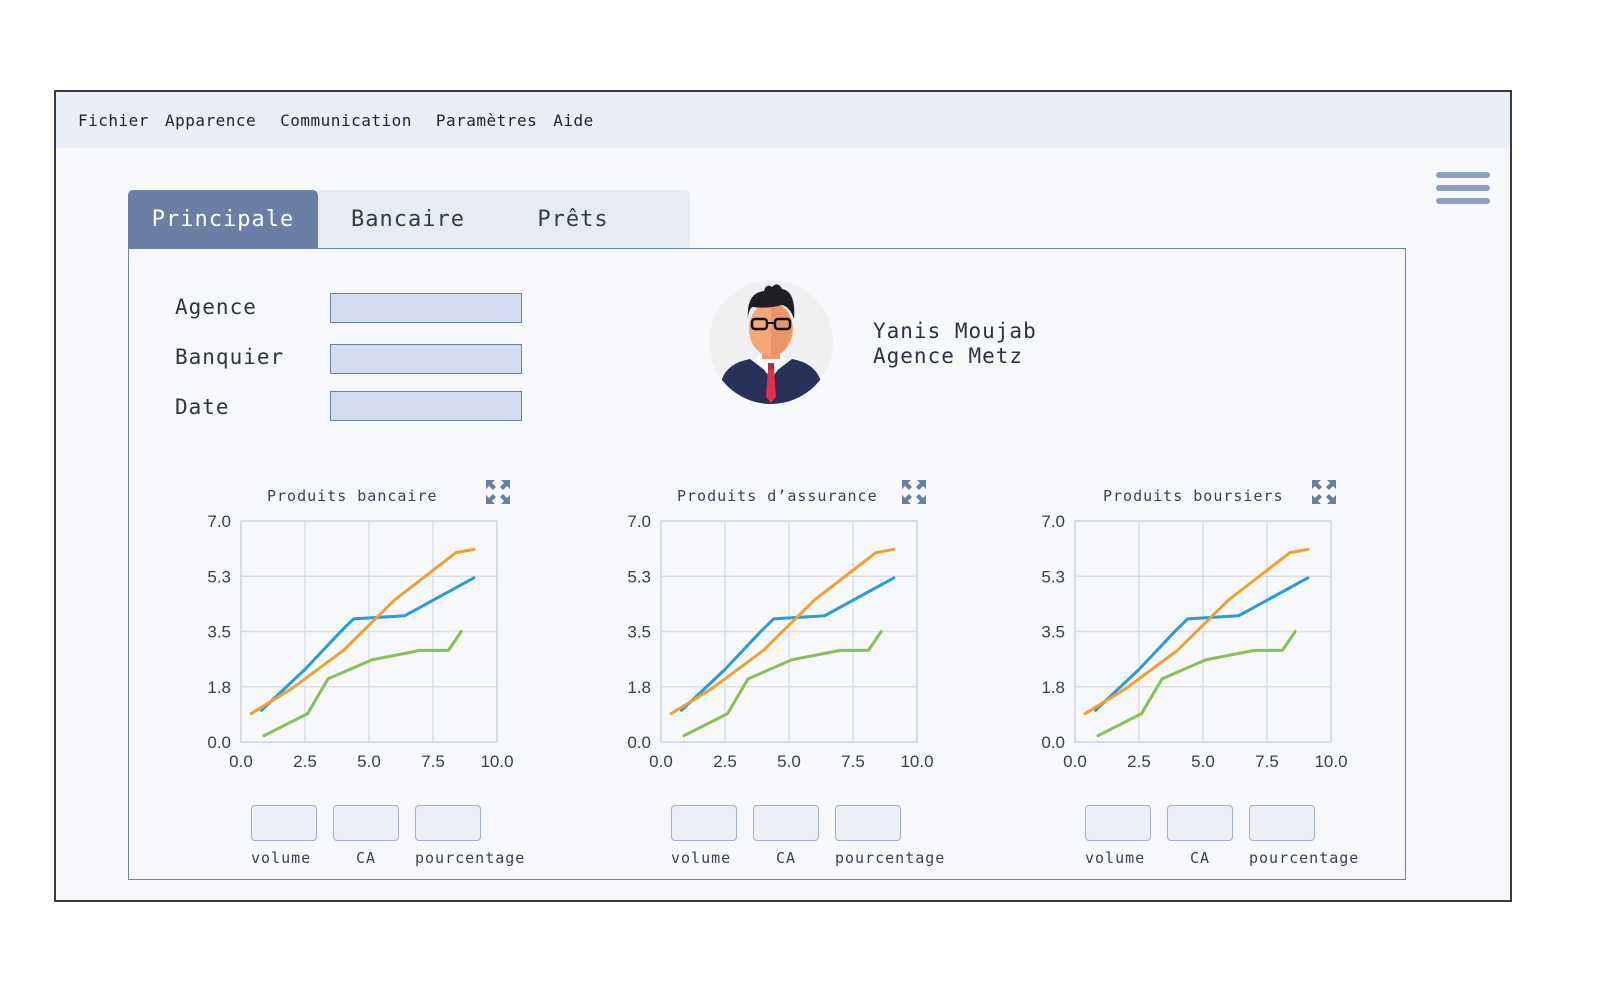 The width and height of the screenshot is (1597, 1003). I want to click on tab-bar: Principale Bancaire Prêts, so click(409, 219).